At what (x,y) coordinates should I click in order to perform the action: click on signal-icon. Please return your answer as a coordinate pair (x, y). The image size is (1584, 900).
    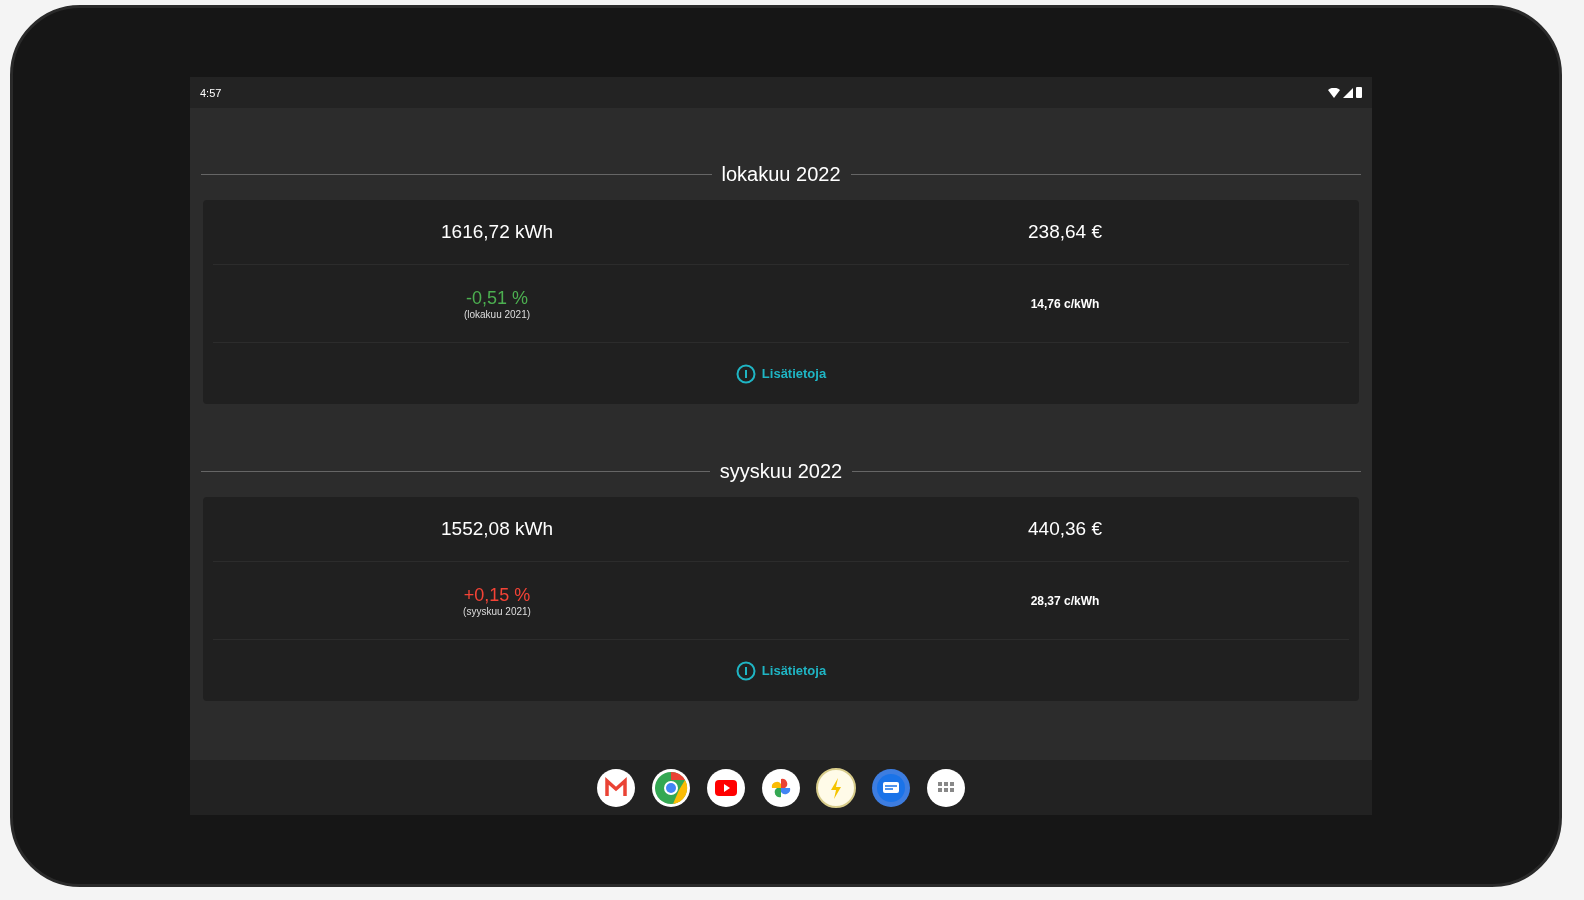
    Looking at the image, I should click on (1348, 92).